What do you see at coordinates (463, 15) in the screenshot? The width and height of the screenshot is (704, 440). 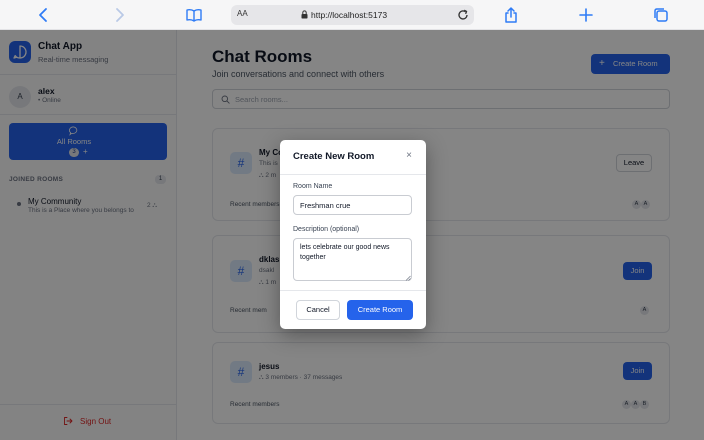 I see `reload-icon` at bounding box center [463, 15].